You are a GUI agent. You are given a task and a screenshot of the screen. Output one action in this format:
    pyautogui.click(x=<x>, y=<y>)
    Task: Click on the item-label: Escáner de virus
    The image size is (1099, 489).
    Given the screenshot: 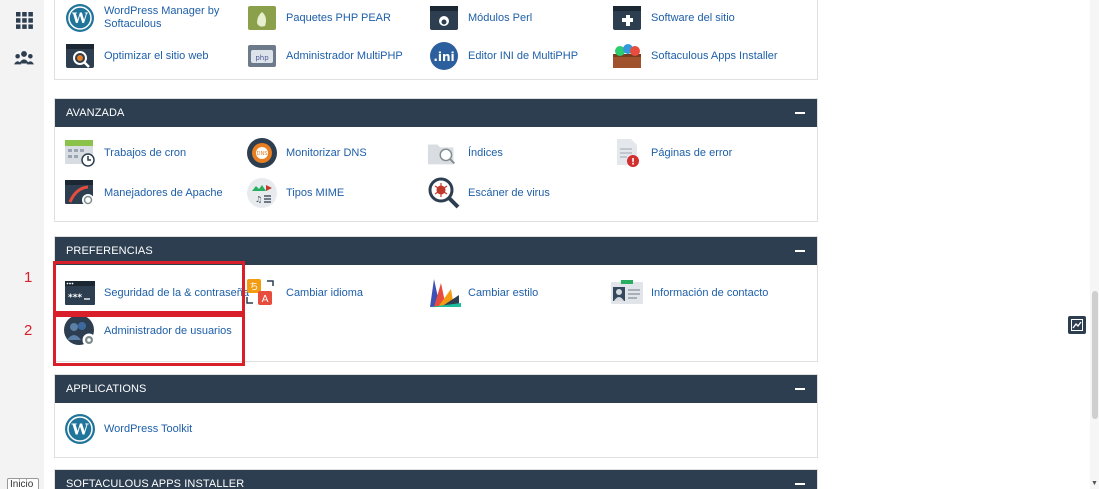 What is the action you would take?
    pyautogui.click(x=509, y=192)
    